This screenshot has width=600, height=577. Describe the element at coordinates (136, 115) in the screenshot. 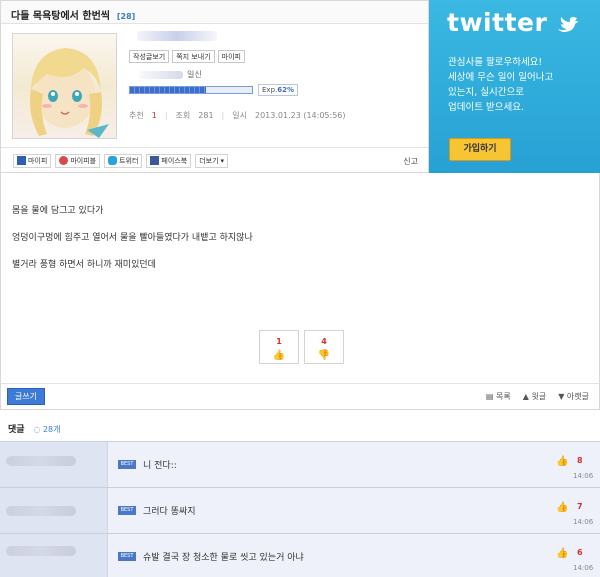

I see `recommend-label: 추천` at that location.